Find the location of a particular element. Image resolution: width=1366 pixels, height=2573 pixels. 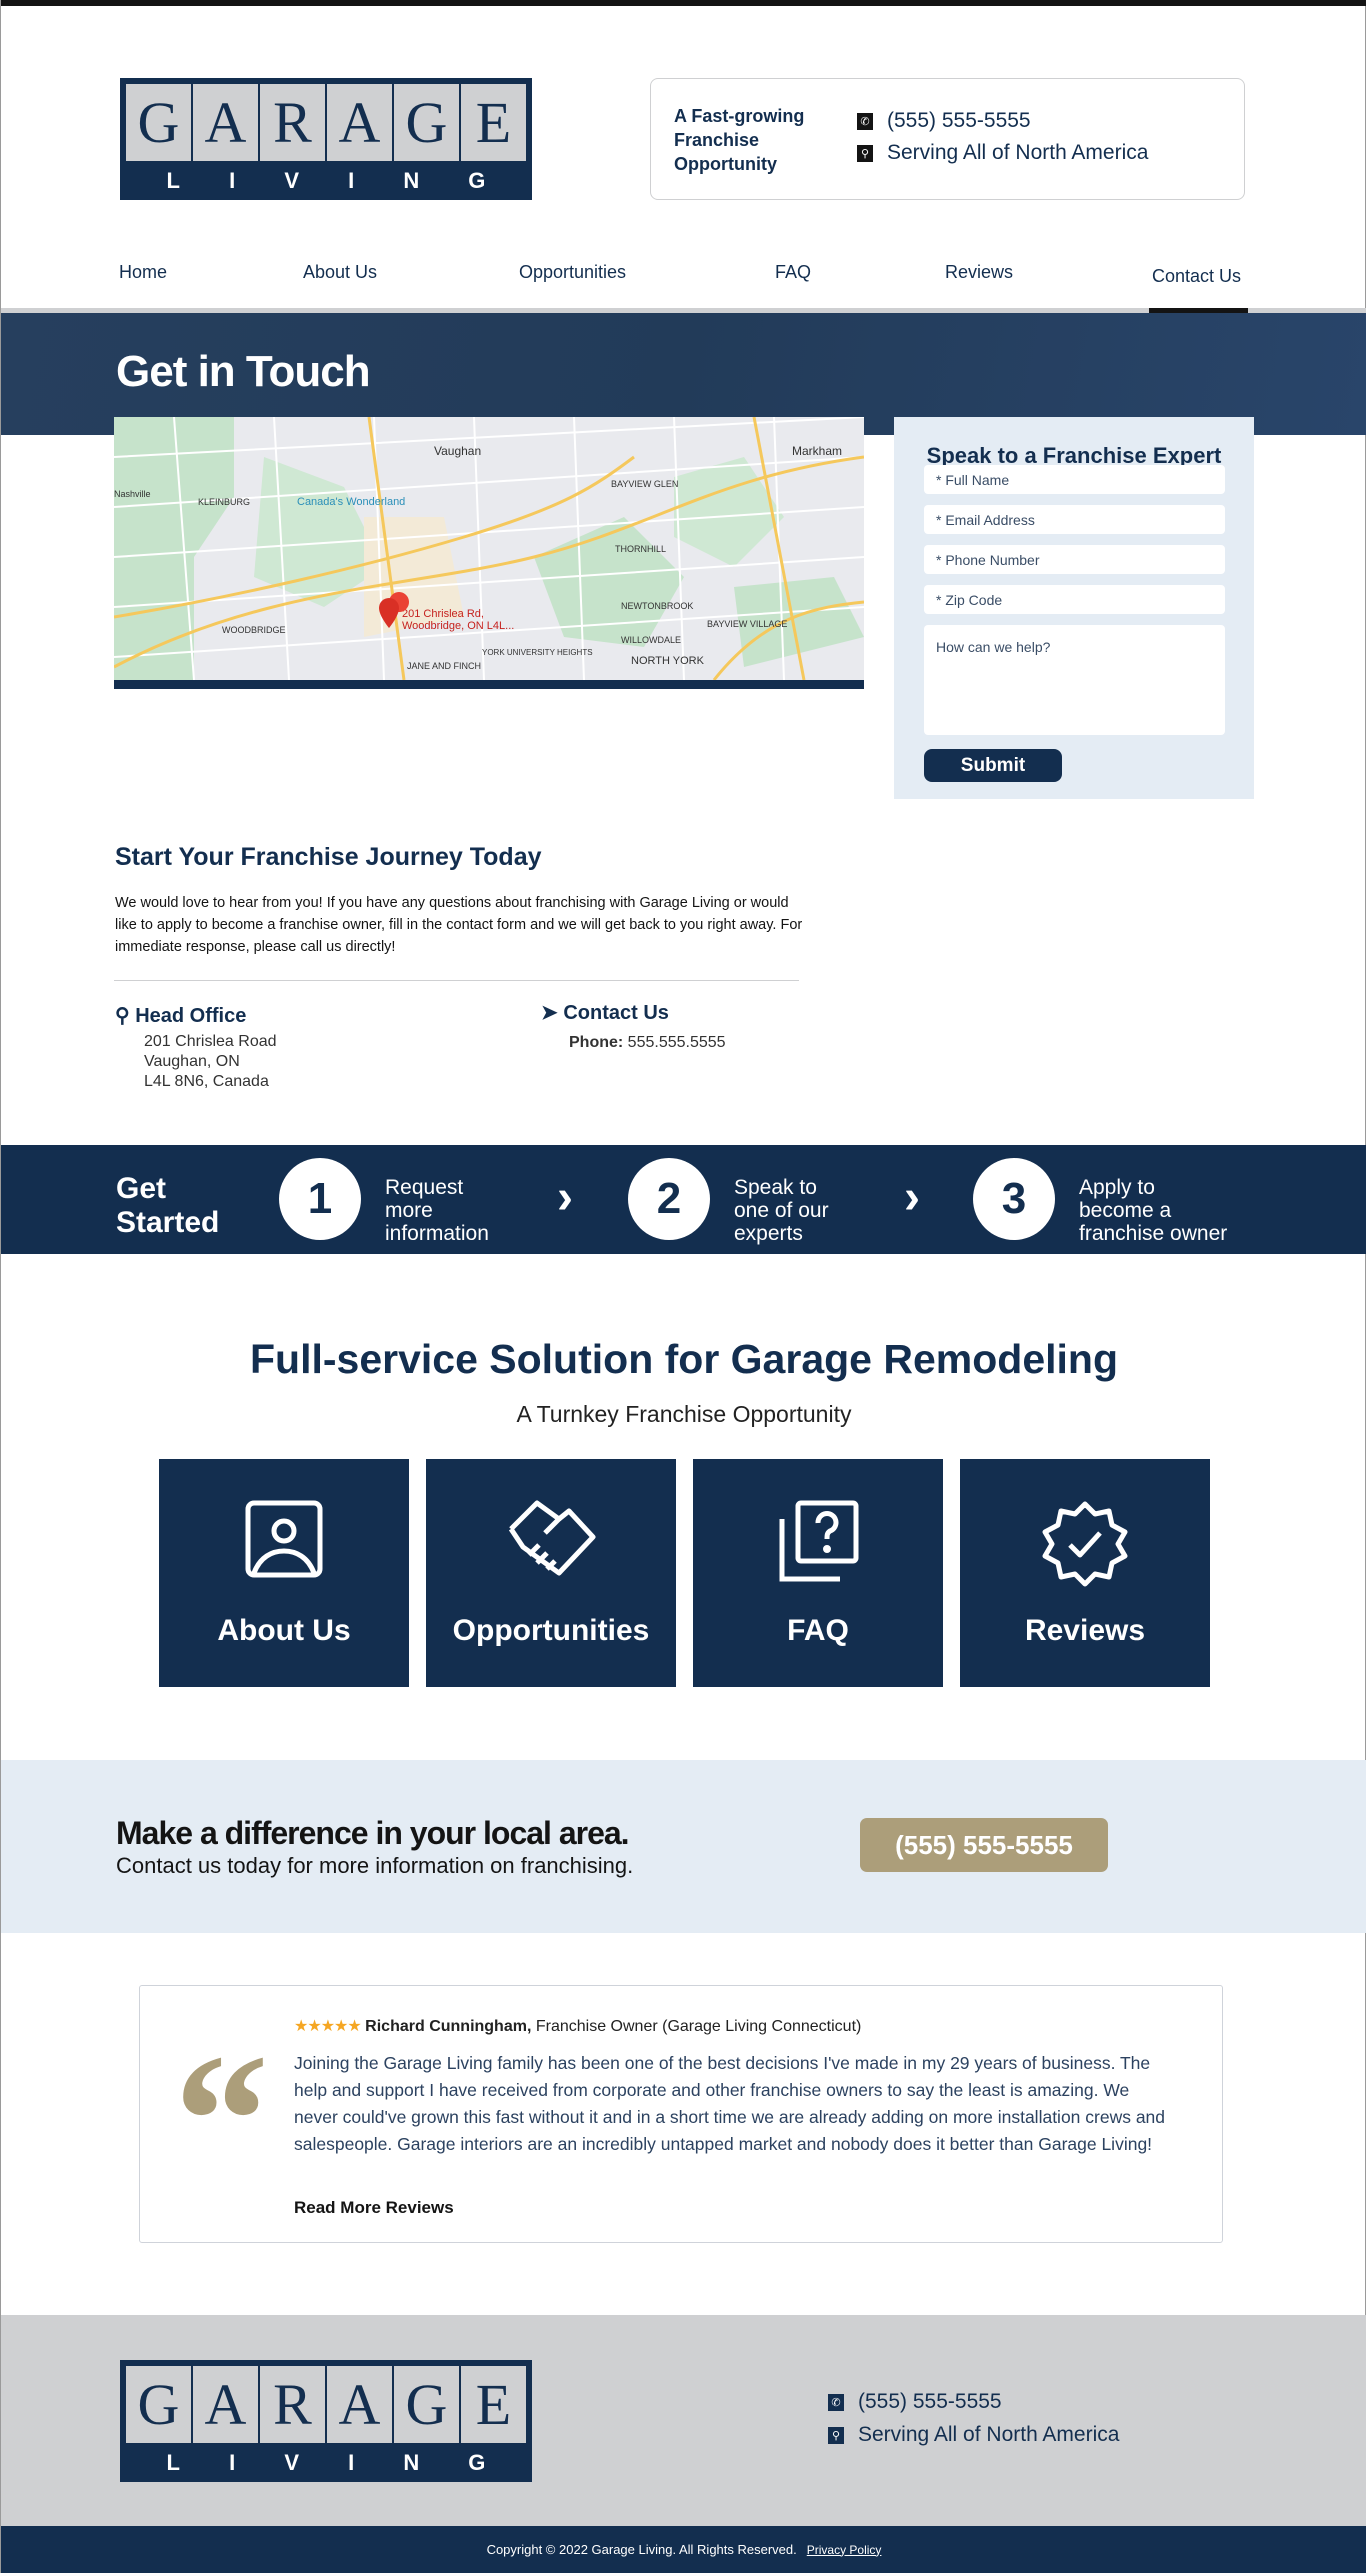

garage-living-logo: GARAGE LIVING is located at coordinates (326, 139).